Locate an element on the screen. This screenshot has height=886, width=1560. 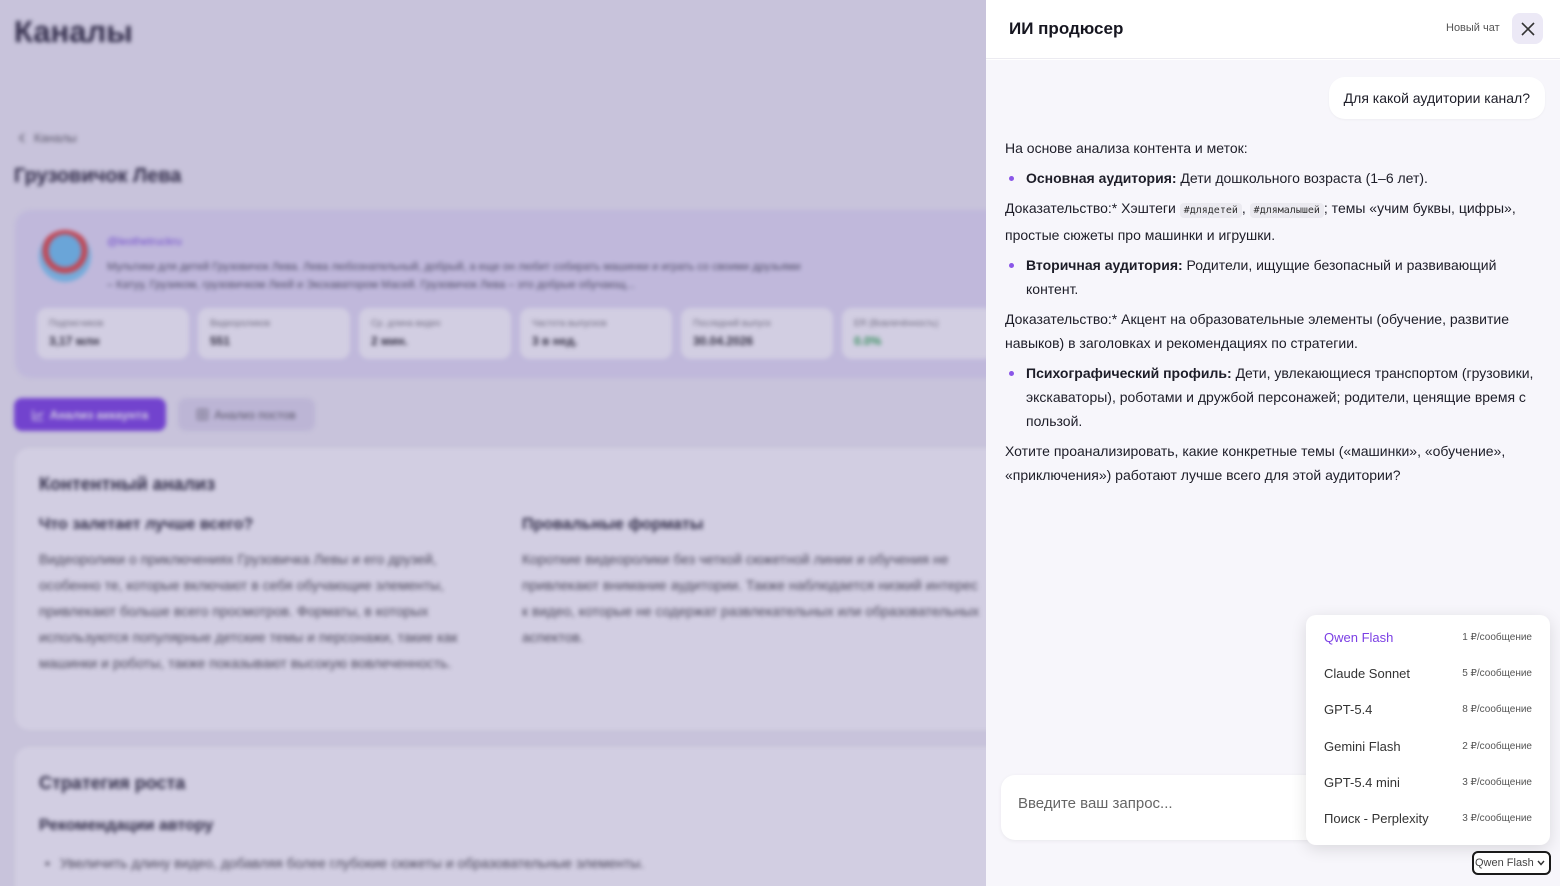
model-name: GPT-5.4 mini is located at coordinates (1362, 782).